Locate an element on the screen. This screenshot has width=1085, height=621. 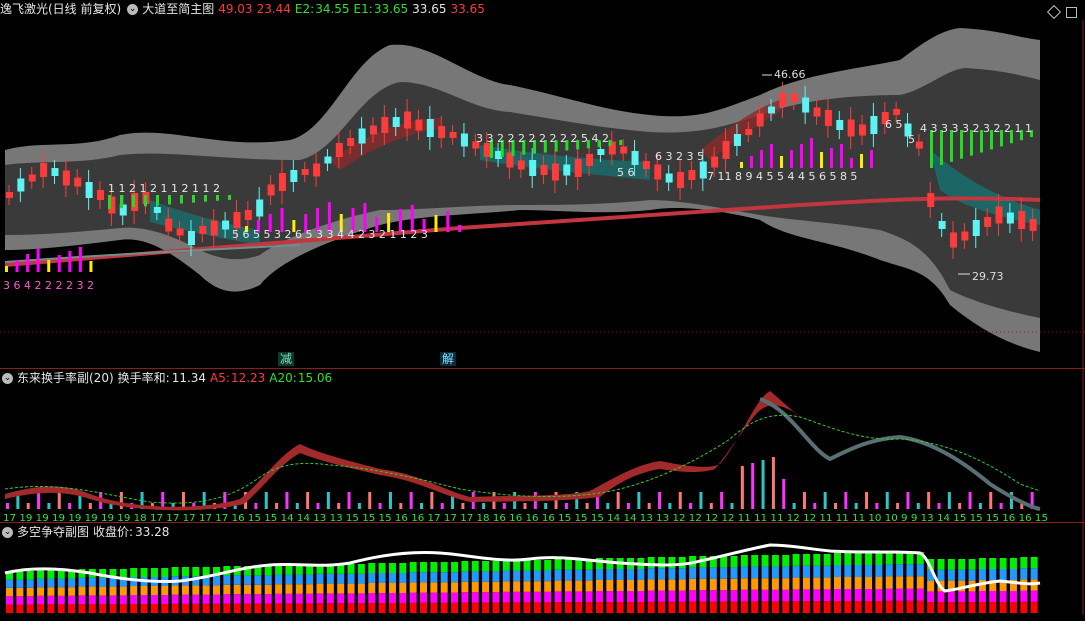
bull-bear-canvas is located at coordinates (542, 569).